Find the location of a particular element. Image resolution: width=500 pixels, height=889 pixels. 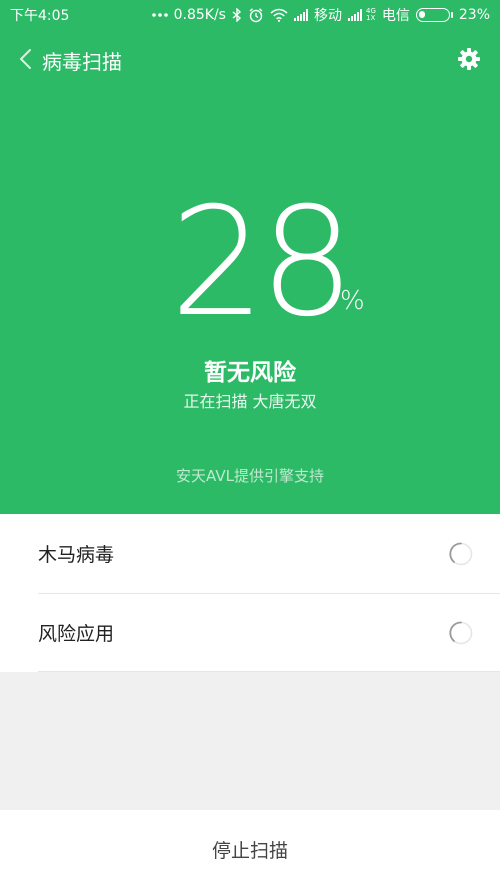

current-scan-target: 正在扫描 大唐无双 is located at coordinates (250, 401).